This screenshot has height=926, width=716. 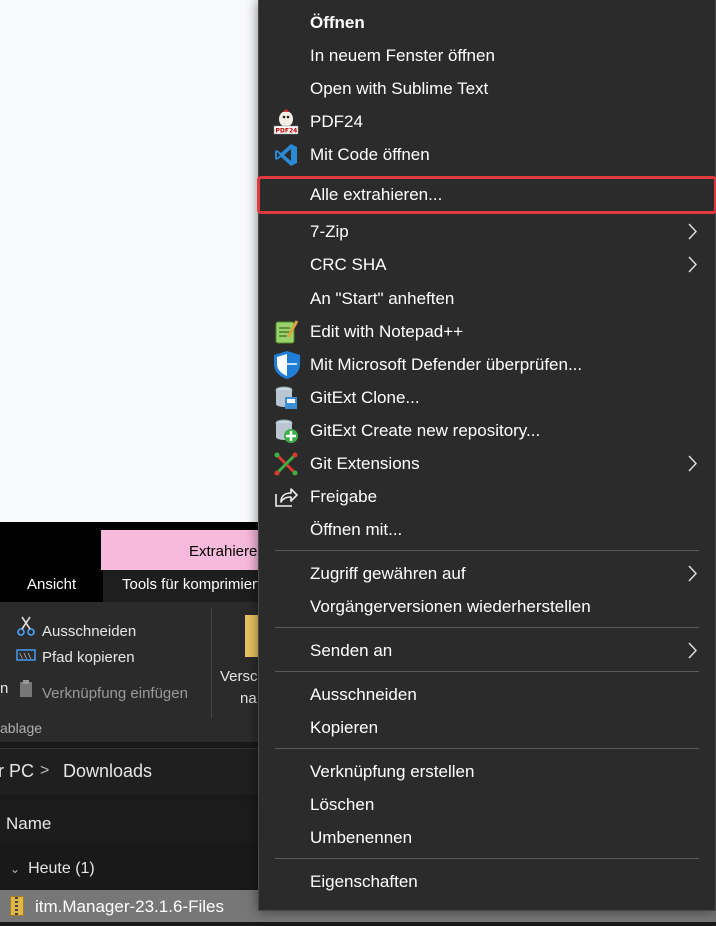 I want to click on menu-item-notepadpp: Edit with Notepad++, so click(x=487, y=331).